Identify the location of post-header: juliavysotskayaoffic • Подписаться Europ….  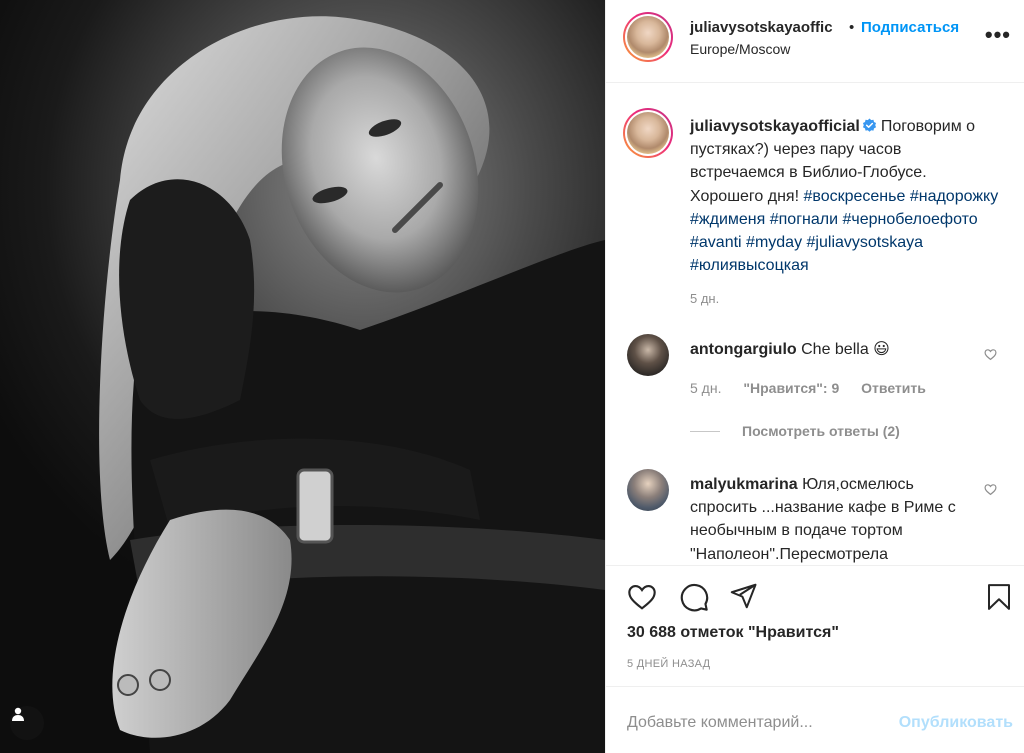
(815, 41).